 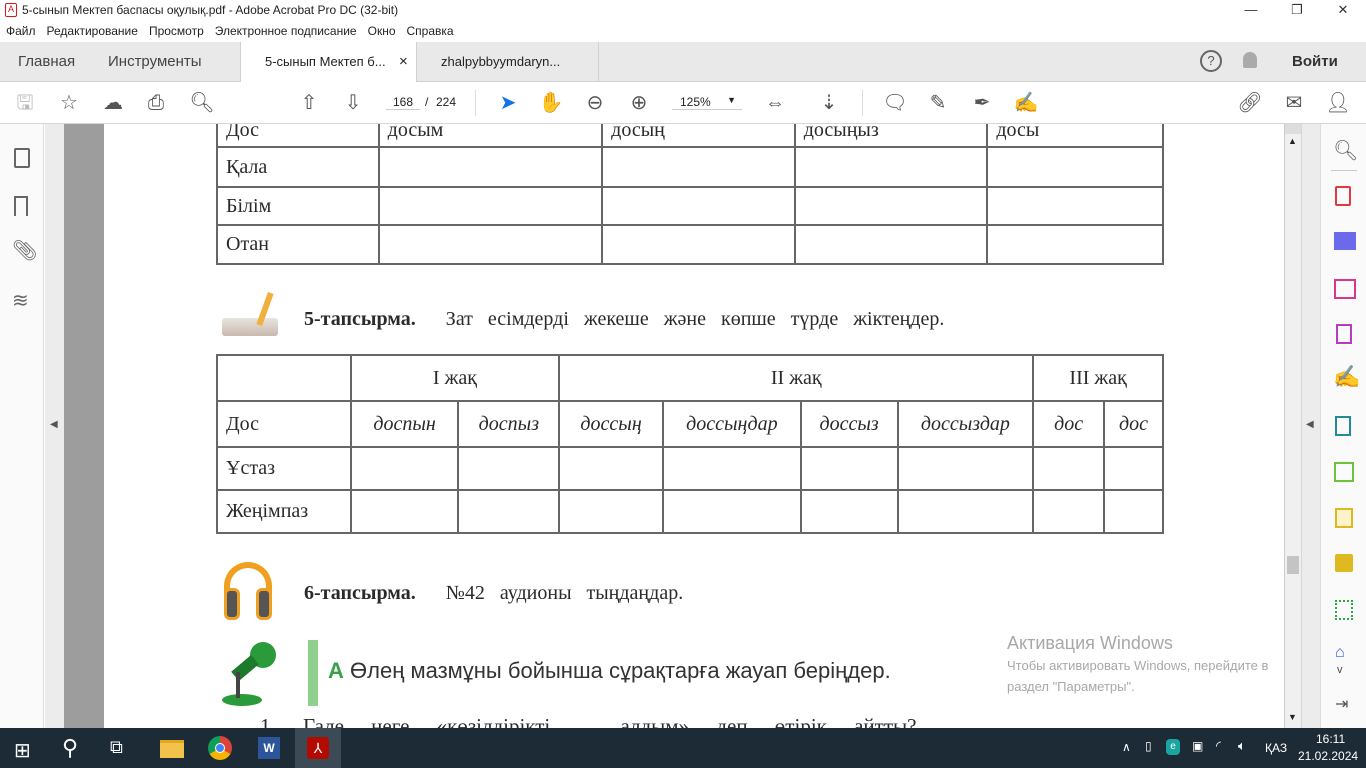 I want to click on print-production-icon, so click(x=1344, y=610).